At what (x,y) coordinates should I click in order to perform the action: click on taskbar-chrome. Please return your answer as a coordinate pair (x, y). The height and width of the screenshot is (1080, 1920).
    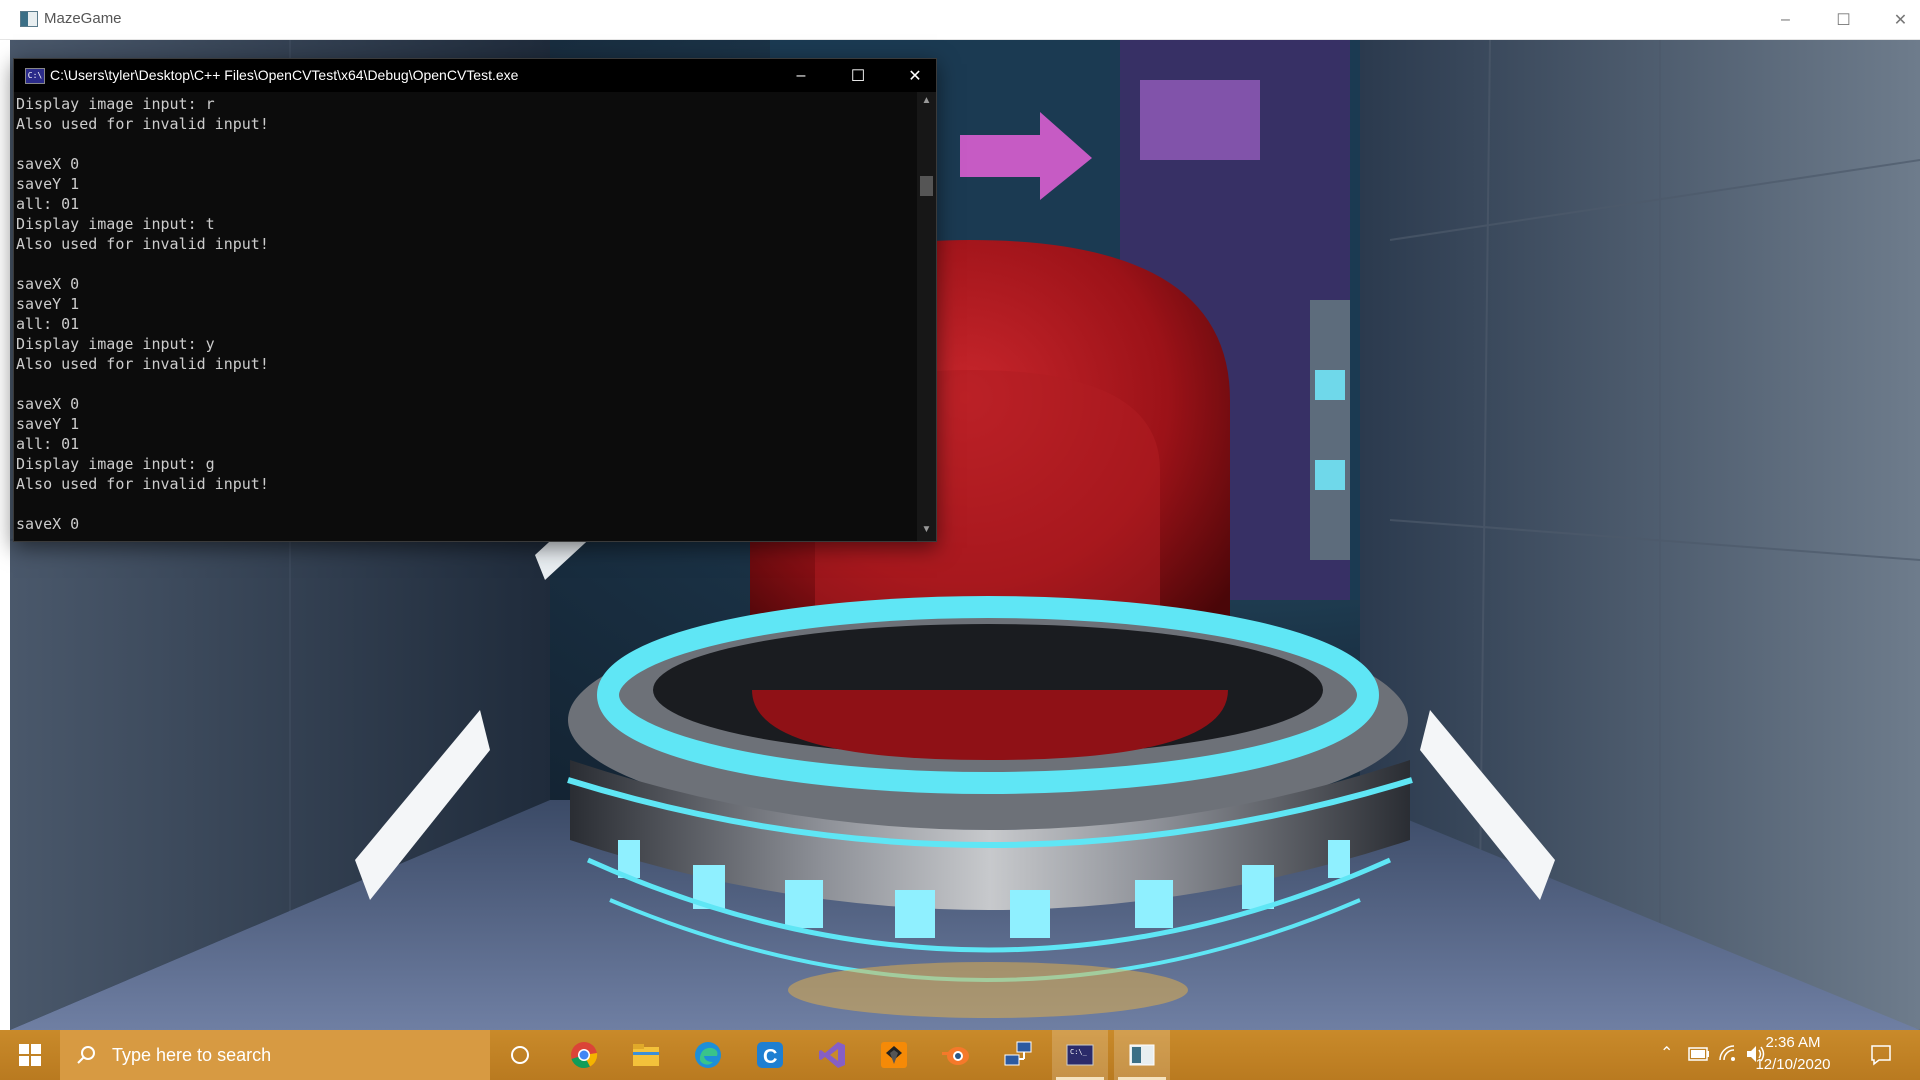
    Looking at the image, I should click on (584, 1055).